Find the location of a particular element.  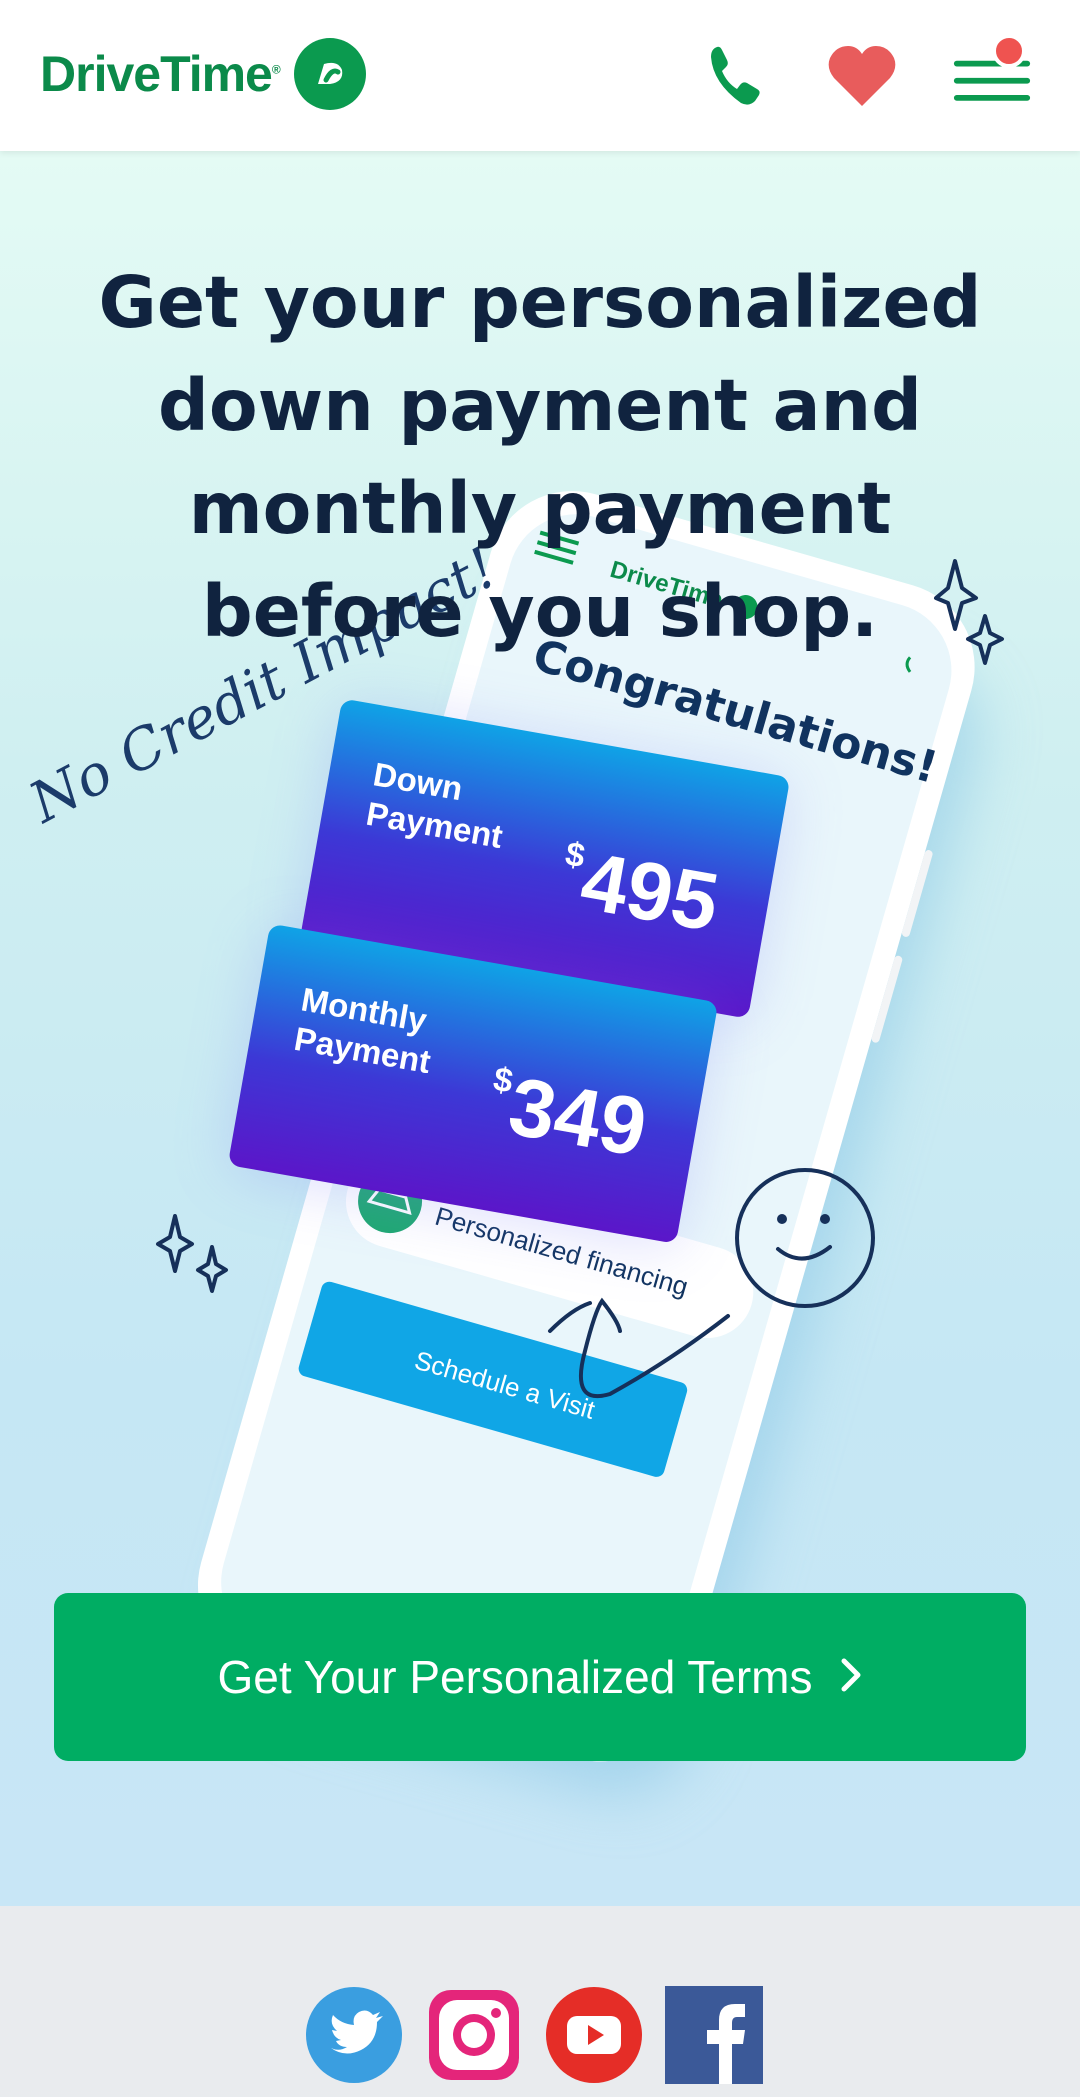

sparkle-icon is located at coordinates (192, 1253).